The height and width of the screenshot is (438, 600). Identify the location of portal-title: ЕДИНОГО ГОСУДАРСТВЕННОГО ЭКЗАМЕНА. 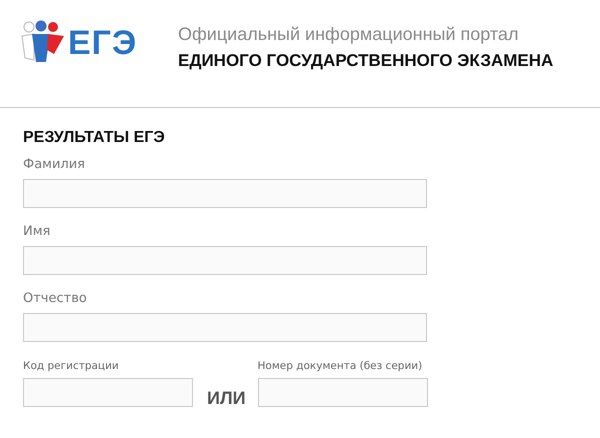
(366, 61).